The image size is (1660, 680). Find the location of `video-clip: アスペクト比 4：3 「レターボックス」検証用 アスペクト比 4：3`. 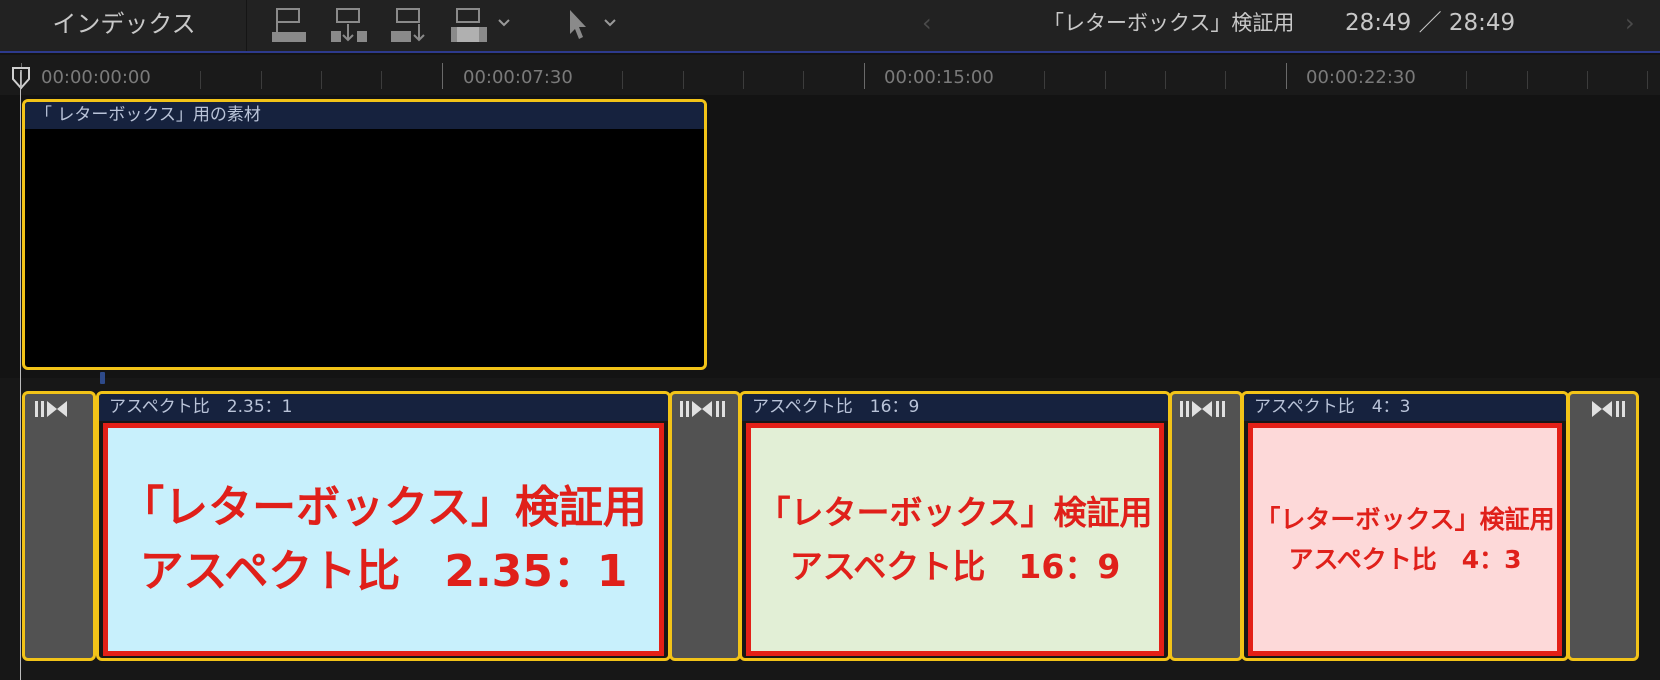

video-clip: アスペクト比 4：3 「レターボックス」検証用 アスペクト比 4：3 is located at coordinates (1405, 526).